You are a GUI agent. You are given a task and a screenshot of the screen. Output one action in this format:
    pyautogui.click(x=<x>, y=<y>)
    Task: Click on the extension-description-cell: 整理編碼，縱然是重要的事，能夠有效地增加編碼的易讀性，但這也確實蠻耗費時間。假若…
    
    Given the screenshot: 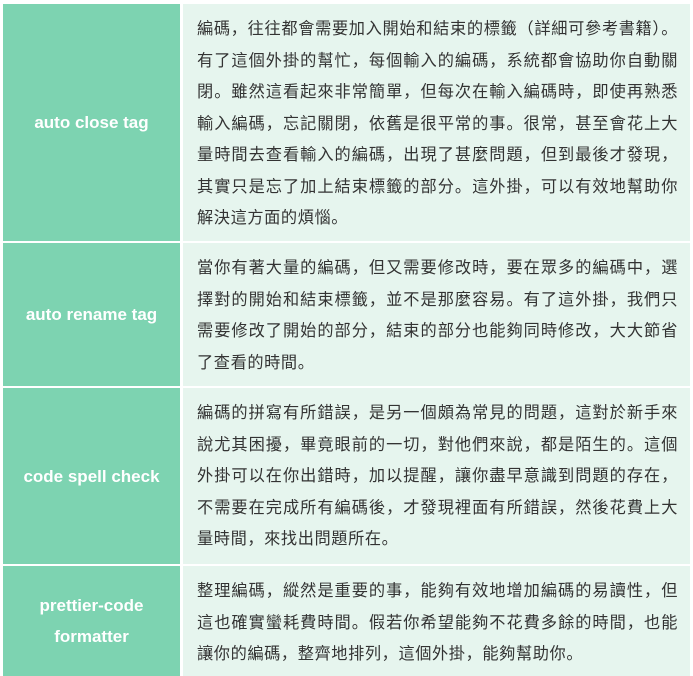 What is the action you would take?
    pyautogui.click(x=436, y=621)
    